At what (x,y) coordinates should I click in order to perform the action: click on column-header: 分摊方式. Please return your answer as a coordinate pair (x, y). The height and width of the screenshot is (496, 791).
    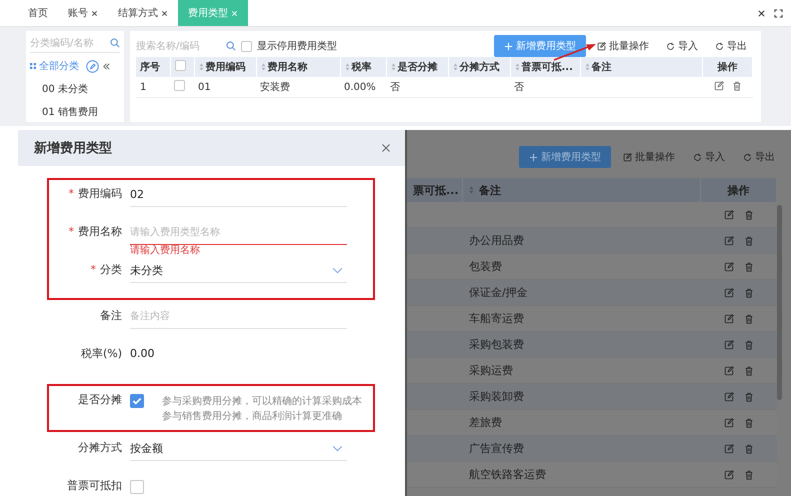
    Looking at the image, I should click on (480, 67).